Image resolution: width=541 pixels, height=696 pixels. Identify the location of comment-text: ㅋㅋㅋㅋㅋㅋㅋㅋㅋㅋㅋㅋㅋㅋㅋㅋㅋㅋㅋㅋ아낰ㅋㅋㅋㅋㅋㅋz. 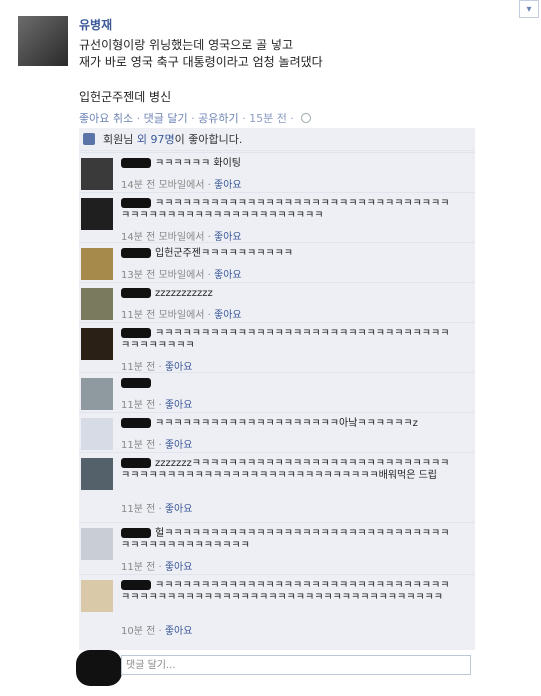
(286, 423).